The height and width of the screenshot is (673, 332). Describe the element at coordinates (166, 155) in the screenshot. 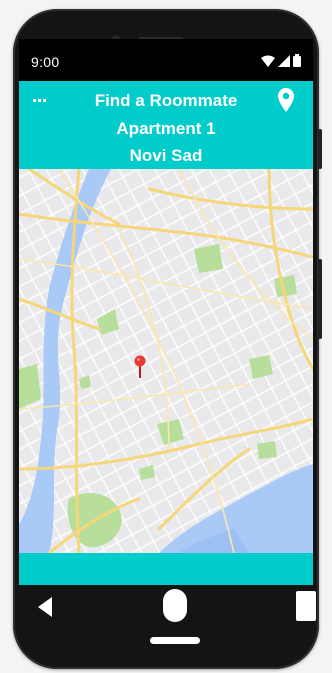

I see `city-name: Novi Sad` at that location.